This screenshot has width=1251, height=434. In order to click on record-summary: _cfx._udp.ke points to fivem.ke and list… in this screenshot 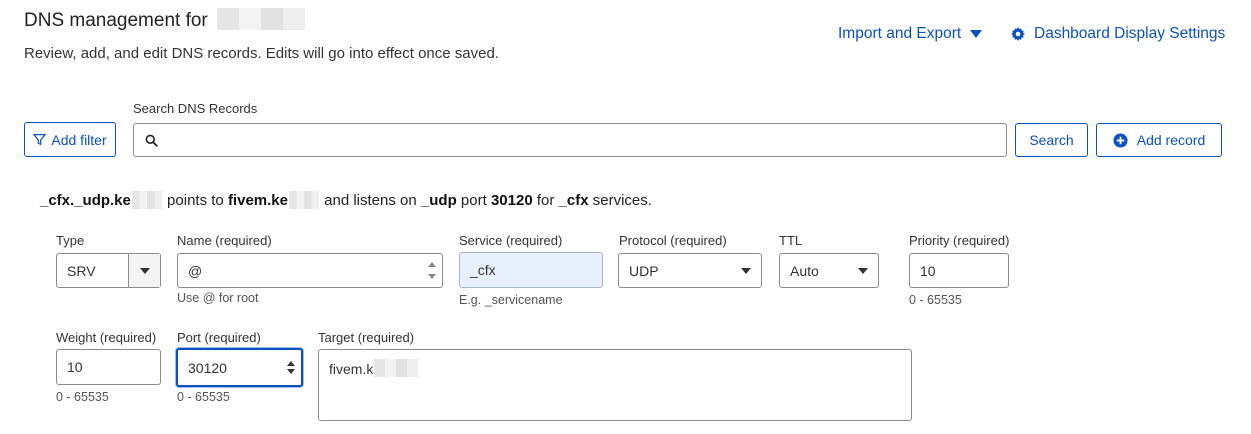, I will do `click(346, 200)`.